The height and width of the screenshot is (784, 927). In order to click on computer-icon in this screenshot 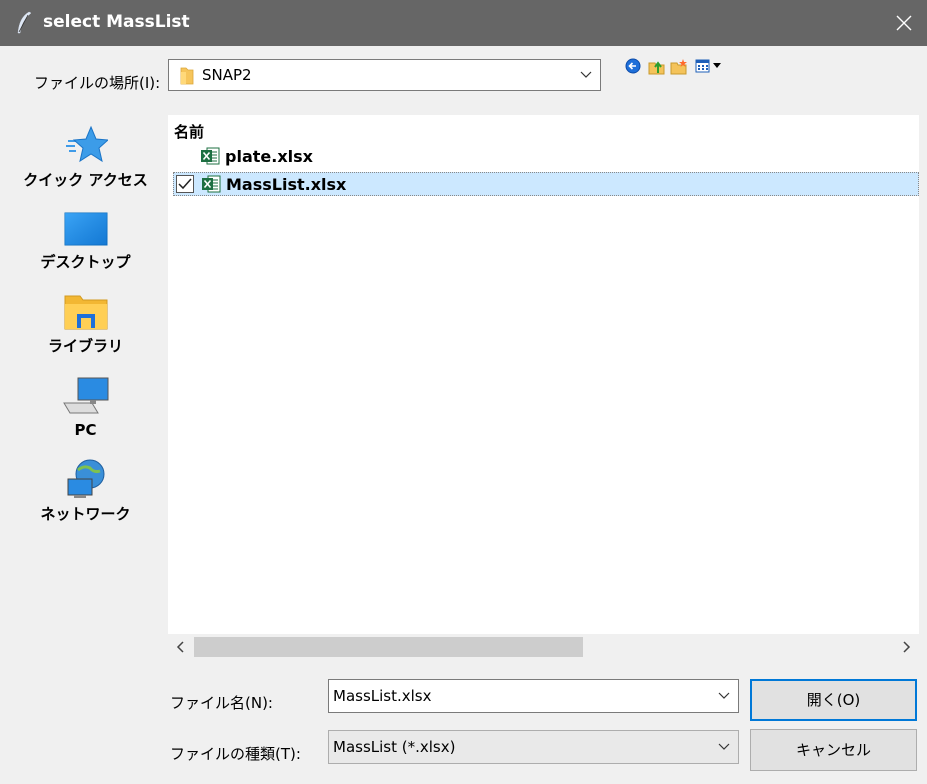, I will do `click(85, 395)`.